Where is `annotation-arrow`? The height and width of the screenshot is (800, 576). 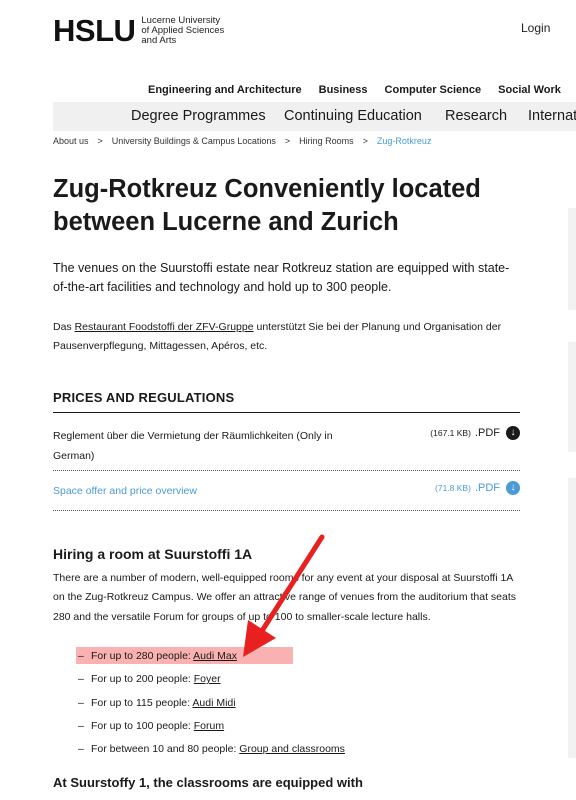 annotation-arrow is located at coordinates (284, 595).